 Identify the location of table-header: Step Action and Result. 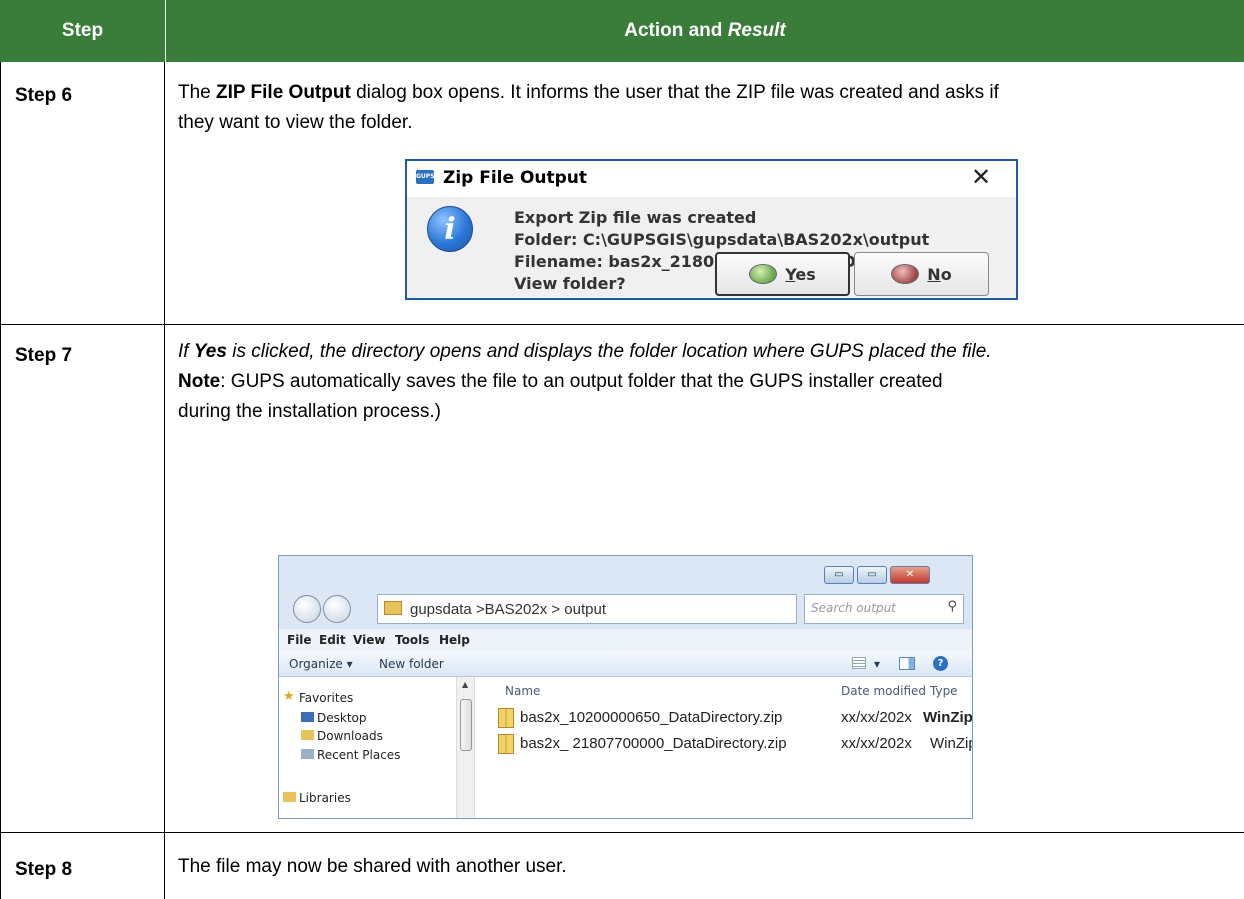
(622, 31).